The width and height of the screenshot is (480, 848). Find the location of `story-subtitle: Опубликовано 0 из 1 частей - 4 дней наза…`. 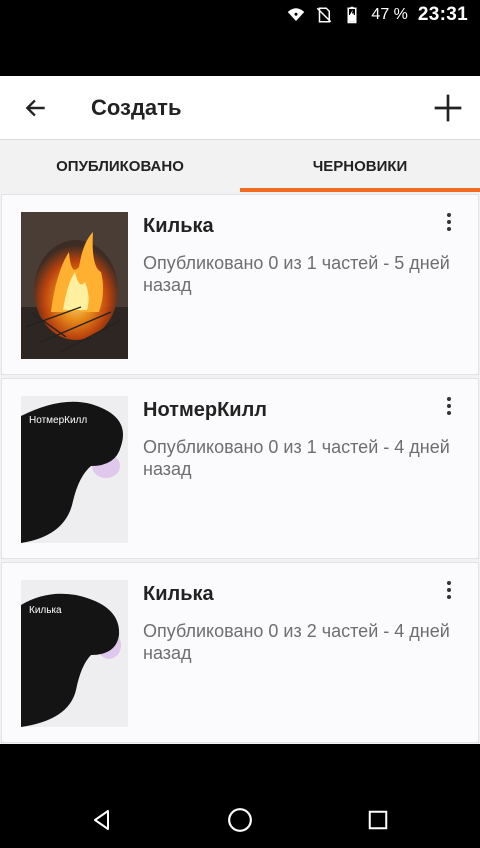

story-subtitle: Опубликовано 0 из 1 частей - 4 дней наза… is located at coordinates (296, 458).